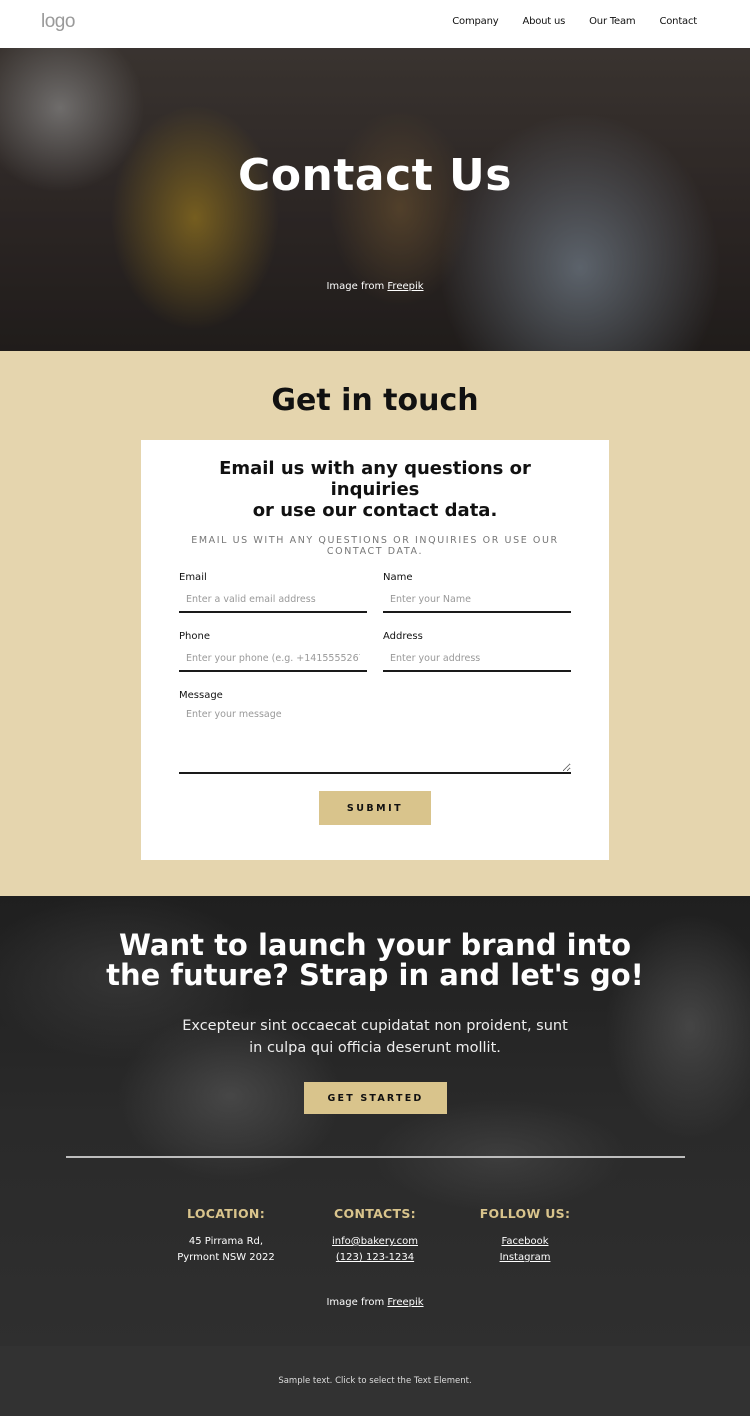  Describe the element at coordinates (375, 1242) in the screenshot. I see `email-link: info@bakery.com` at that location.